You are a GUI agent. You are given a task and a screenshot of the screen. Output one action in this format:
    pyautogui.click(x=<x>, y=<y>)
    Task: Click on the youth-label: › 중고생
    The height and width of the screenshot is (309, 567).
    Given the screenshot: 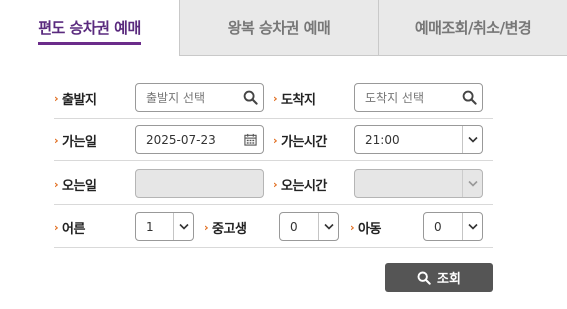 What is the action you would take?
    pyautogui.click(x=225, y=227)
    